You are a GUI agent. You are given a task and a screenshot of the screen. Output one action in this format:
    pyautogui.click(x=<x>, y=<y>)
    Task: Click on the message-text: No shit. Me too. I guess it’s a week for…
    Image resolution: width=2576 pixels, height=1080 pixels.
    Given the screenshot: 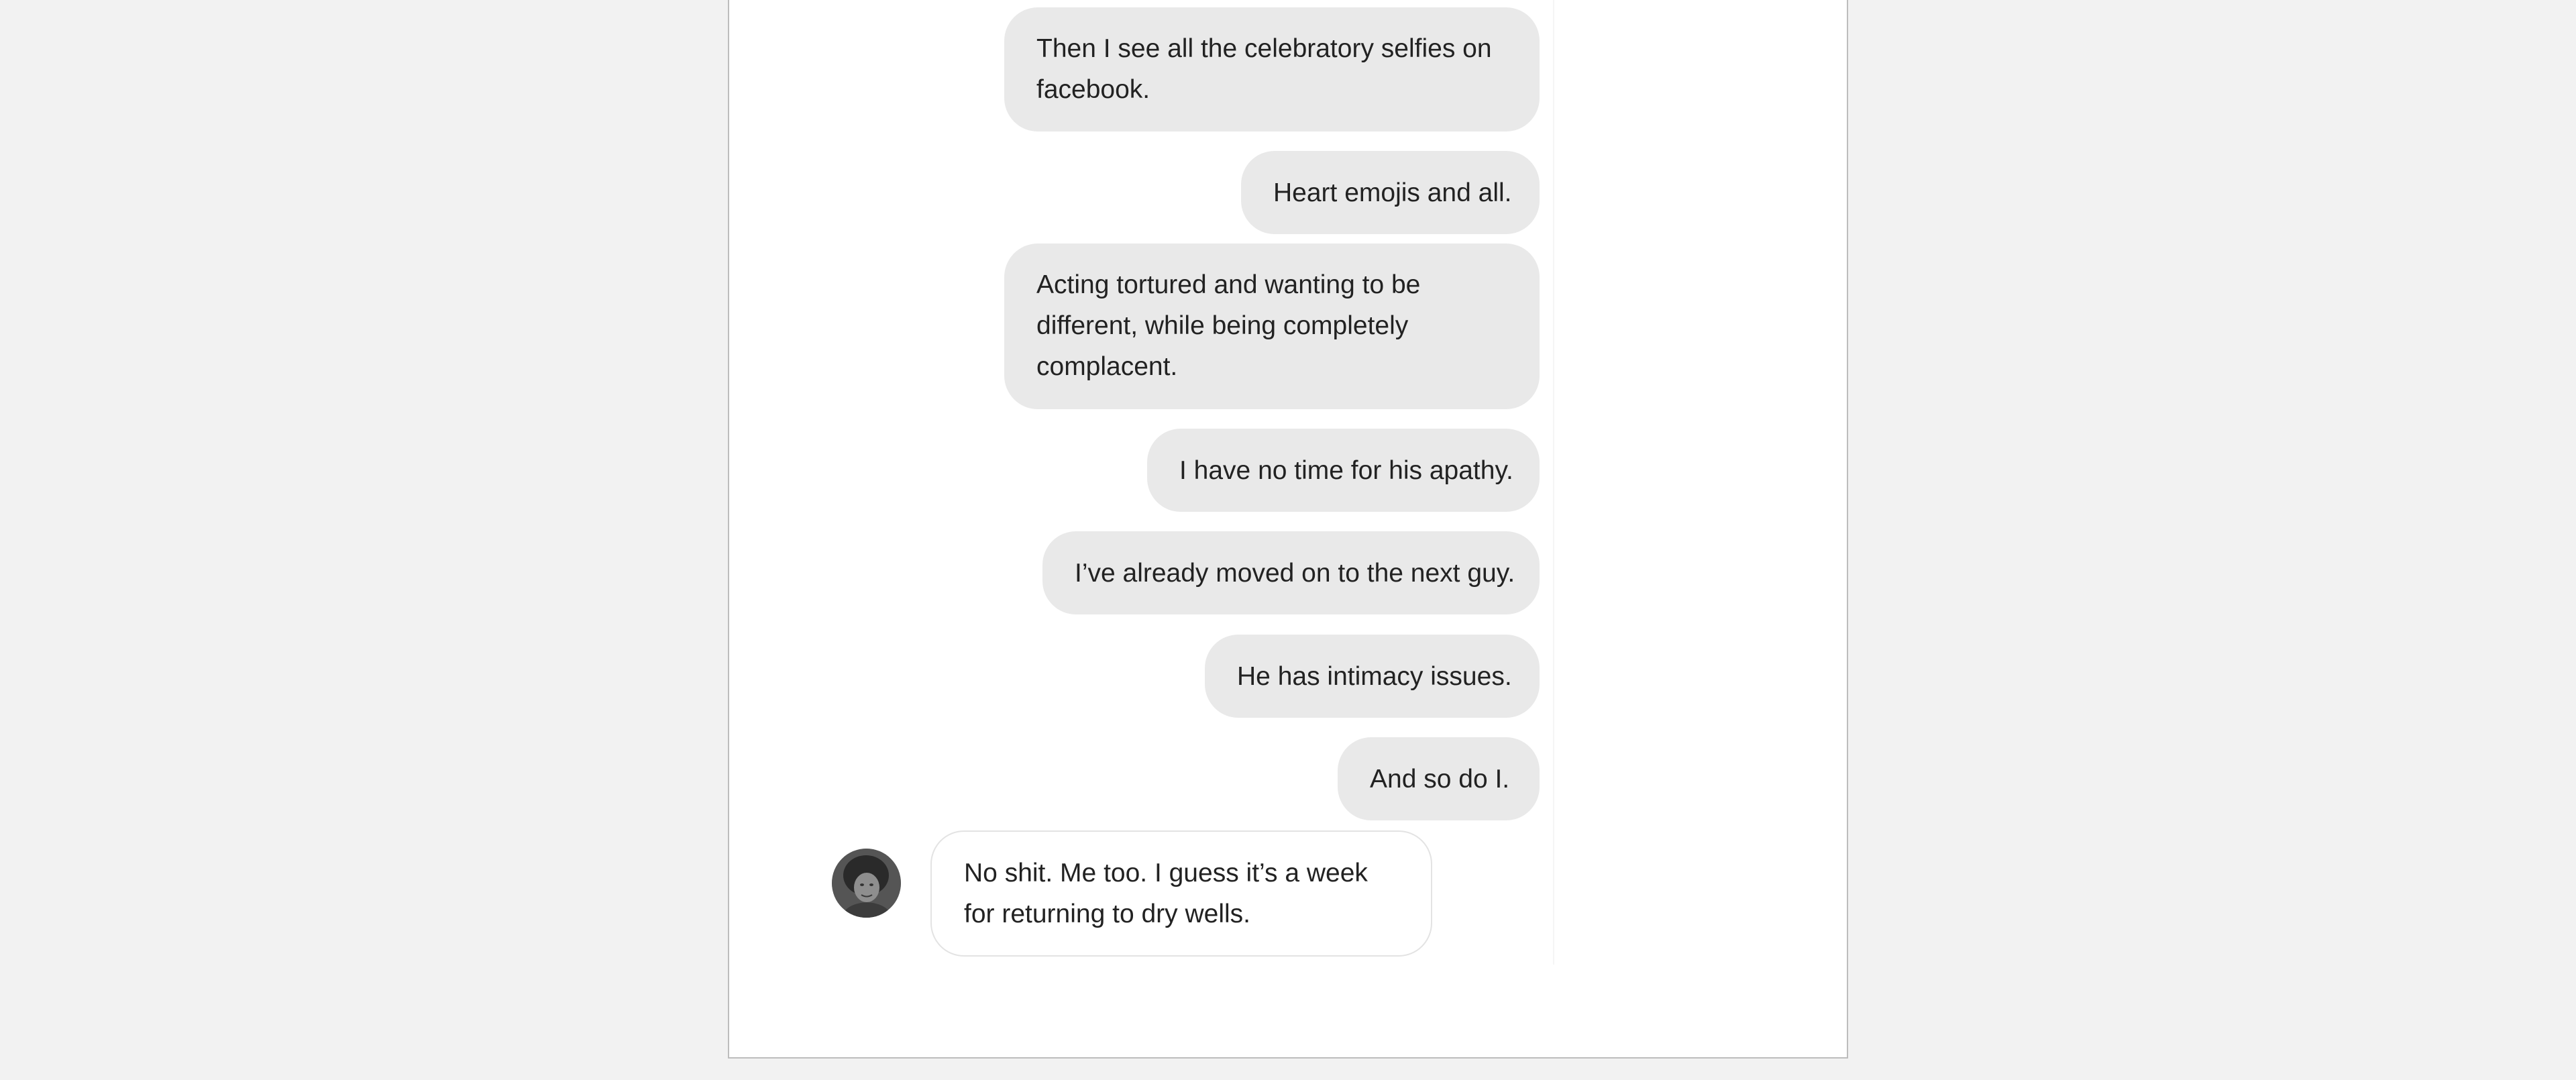 What is the action you would take?
    pyautogui.click(x=1166, y=893)
    